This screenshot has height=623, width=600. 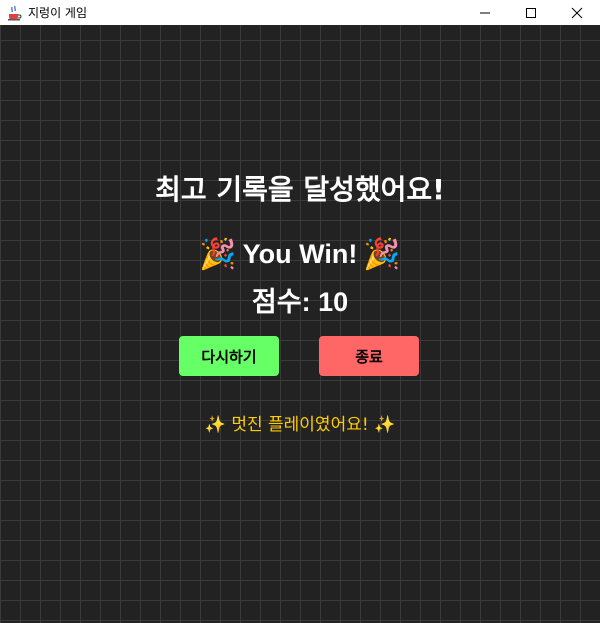 I want to click on maximize-icon, so click(x=531, y=12).